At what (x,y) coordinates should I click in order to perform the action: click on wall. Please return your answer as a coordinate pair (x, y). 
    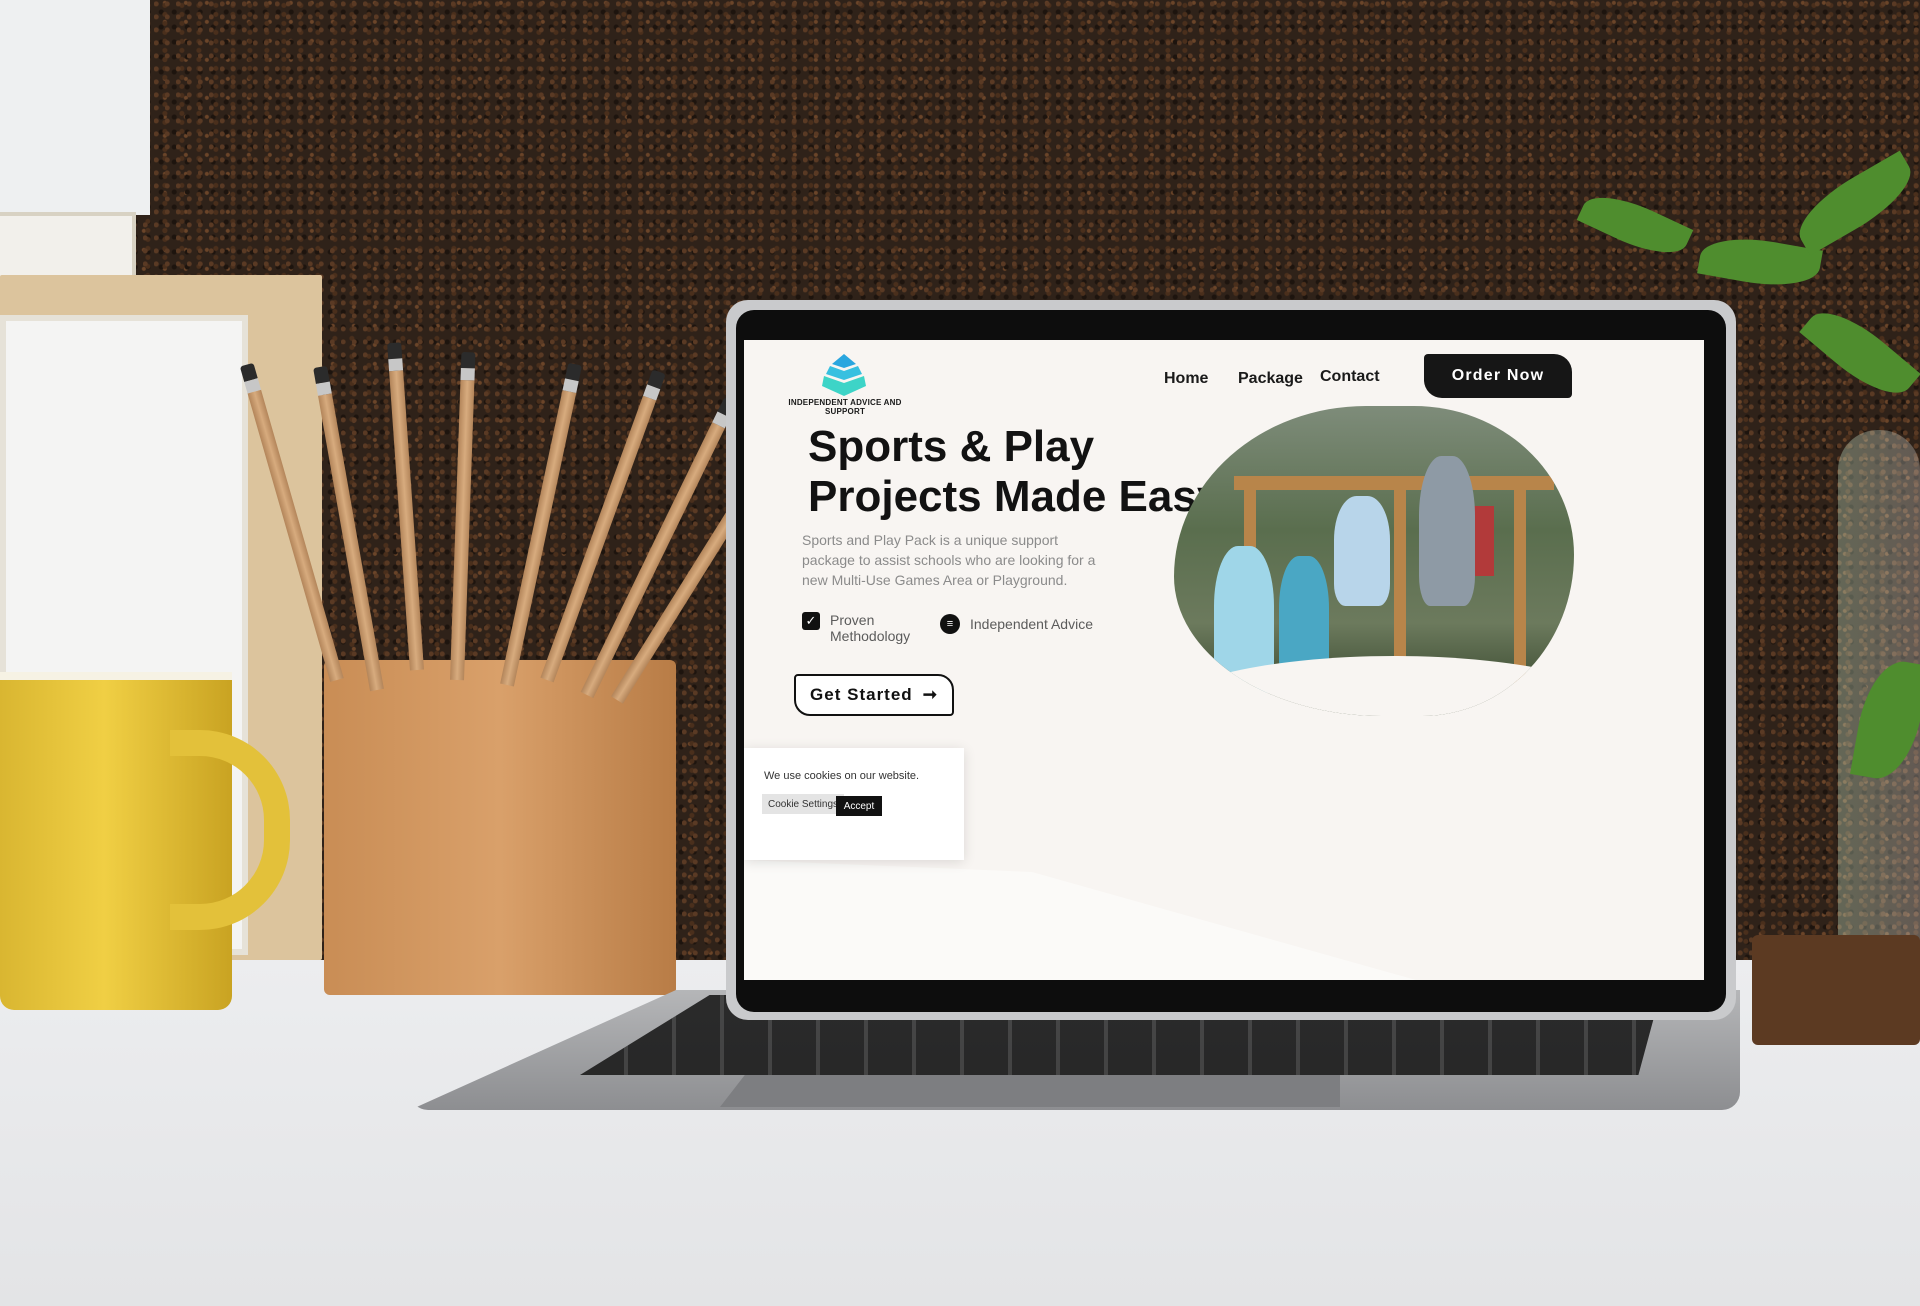
    Looking at the image, I should click on (75, 107).